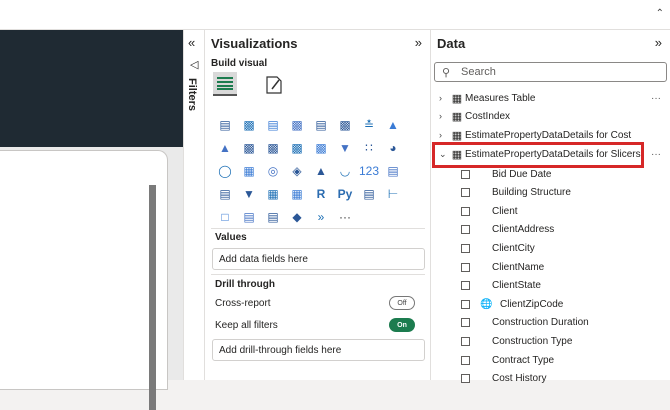 This screenshot has height=410, width=670. Describe the element at coordinates (273, 216) in the screenshot. I see `paginated-report-icon: ▤` at that location.